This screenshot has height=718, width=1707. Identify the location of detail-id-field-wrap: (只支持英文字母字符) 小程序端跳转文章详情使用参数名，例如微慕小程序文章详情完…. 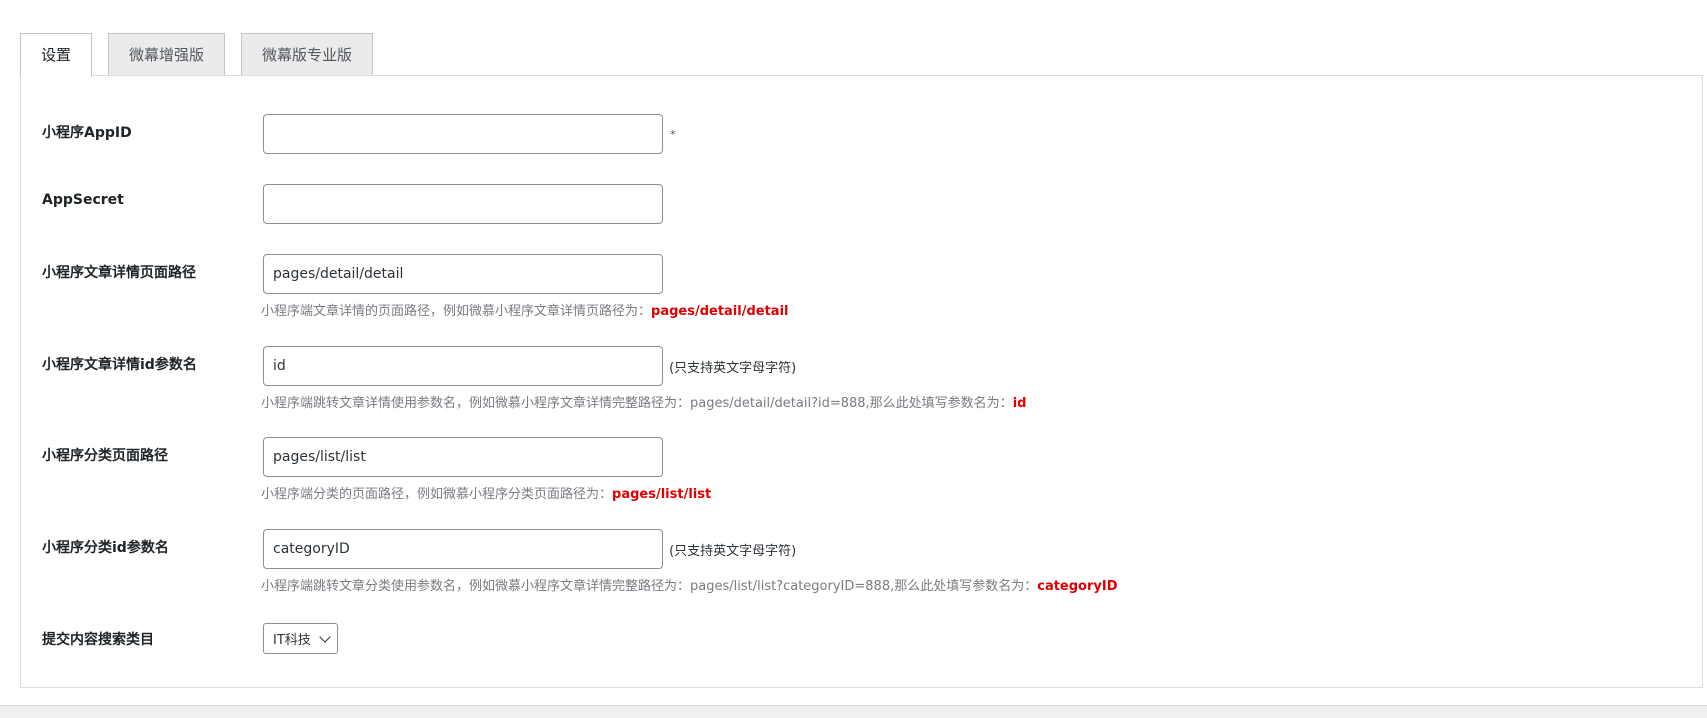
(643, 378).